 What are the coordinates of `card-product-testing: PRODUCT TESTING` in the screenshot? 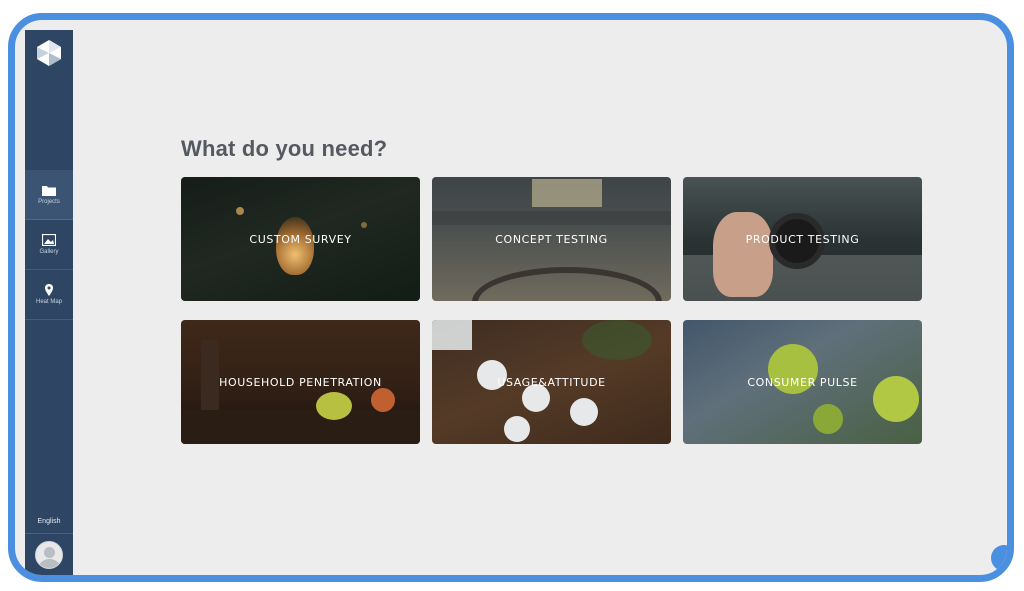 It's located at (802, 239).